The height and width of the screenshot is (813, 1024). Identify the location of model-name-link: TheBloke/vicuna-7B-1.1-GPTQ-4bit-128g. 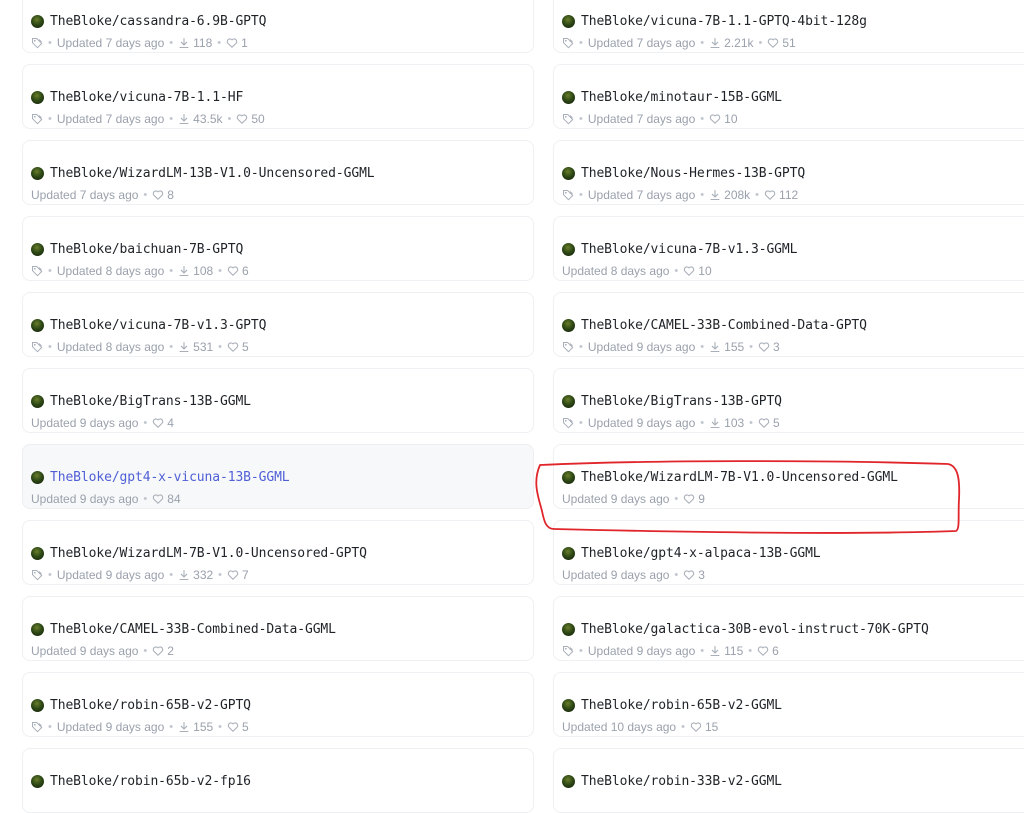
(724, 21).